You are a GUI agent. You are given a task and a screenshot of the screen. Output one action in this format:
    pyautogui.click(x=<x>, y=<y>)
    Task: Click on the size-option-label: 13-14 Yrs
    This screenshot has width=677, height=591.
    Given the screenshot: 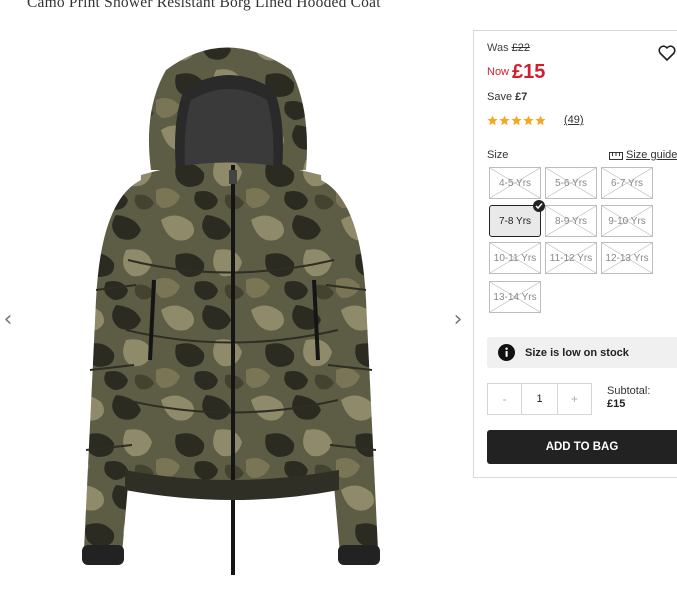 What is the action you would take?
    pyautogui.click(x=515, y=297)
    